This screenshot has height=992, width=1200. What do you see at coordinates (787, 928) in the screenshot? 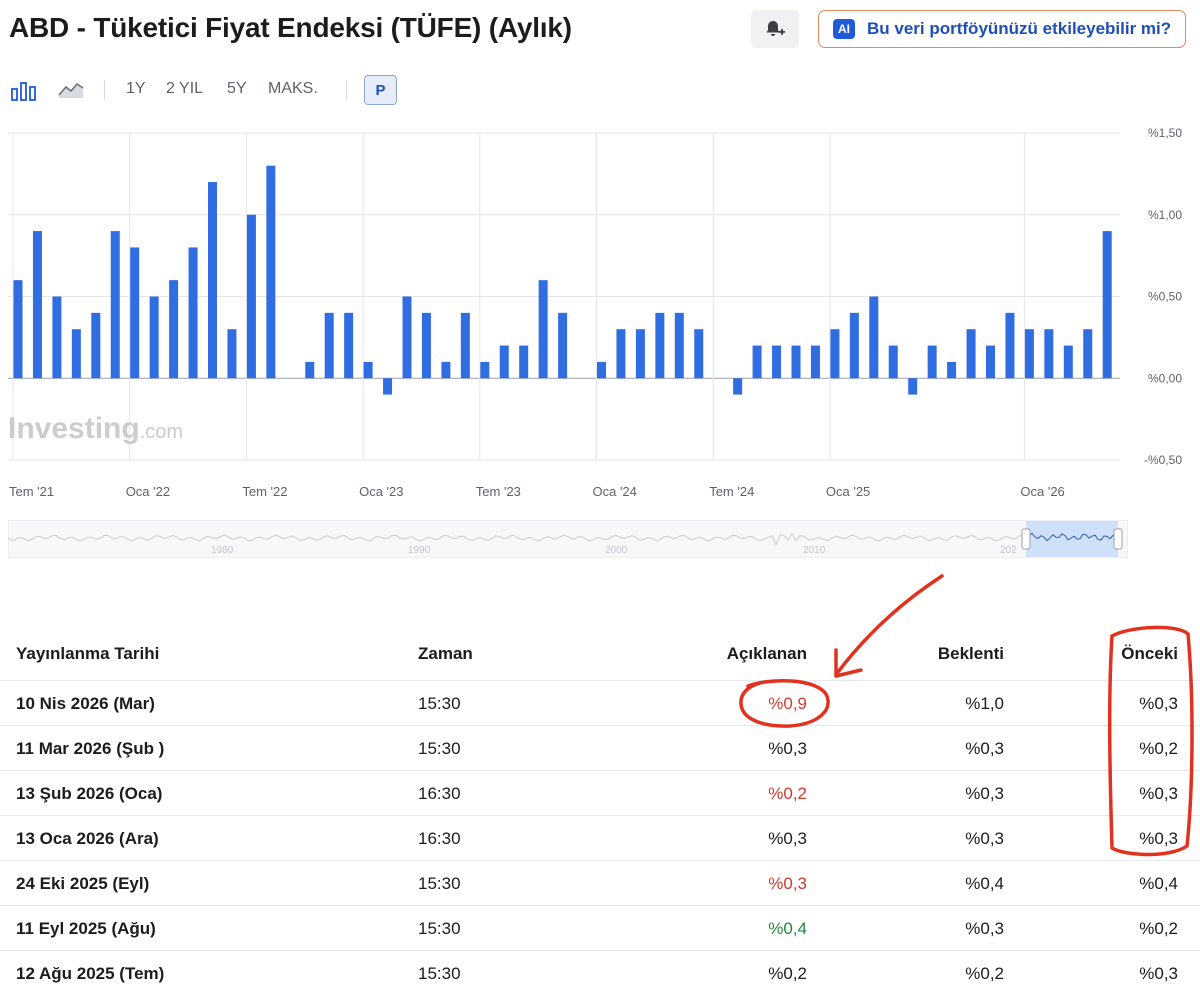
I see `row-actual: %0,4` at bounding box center [787, 928].